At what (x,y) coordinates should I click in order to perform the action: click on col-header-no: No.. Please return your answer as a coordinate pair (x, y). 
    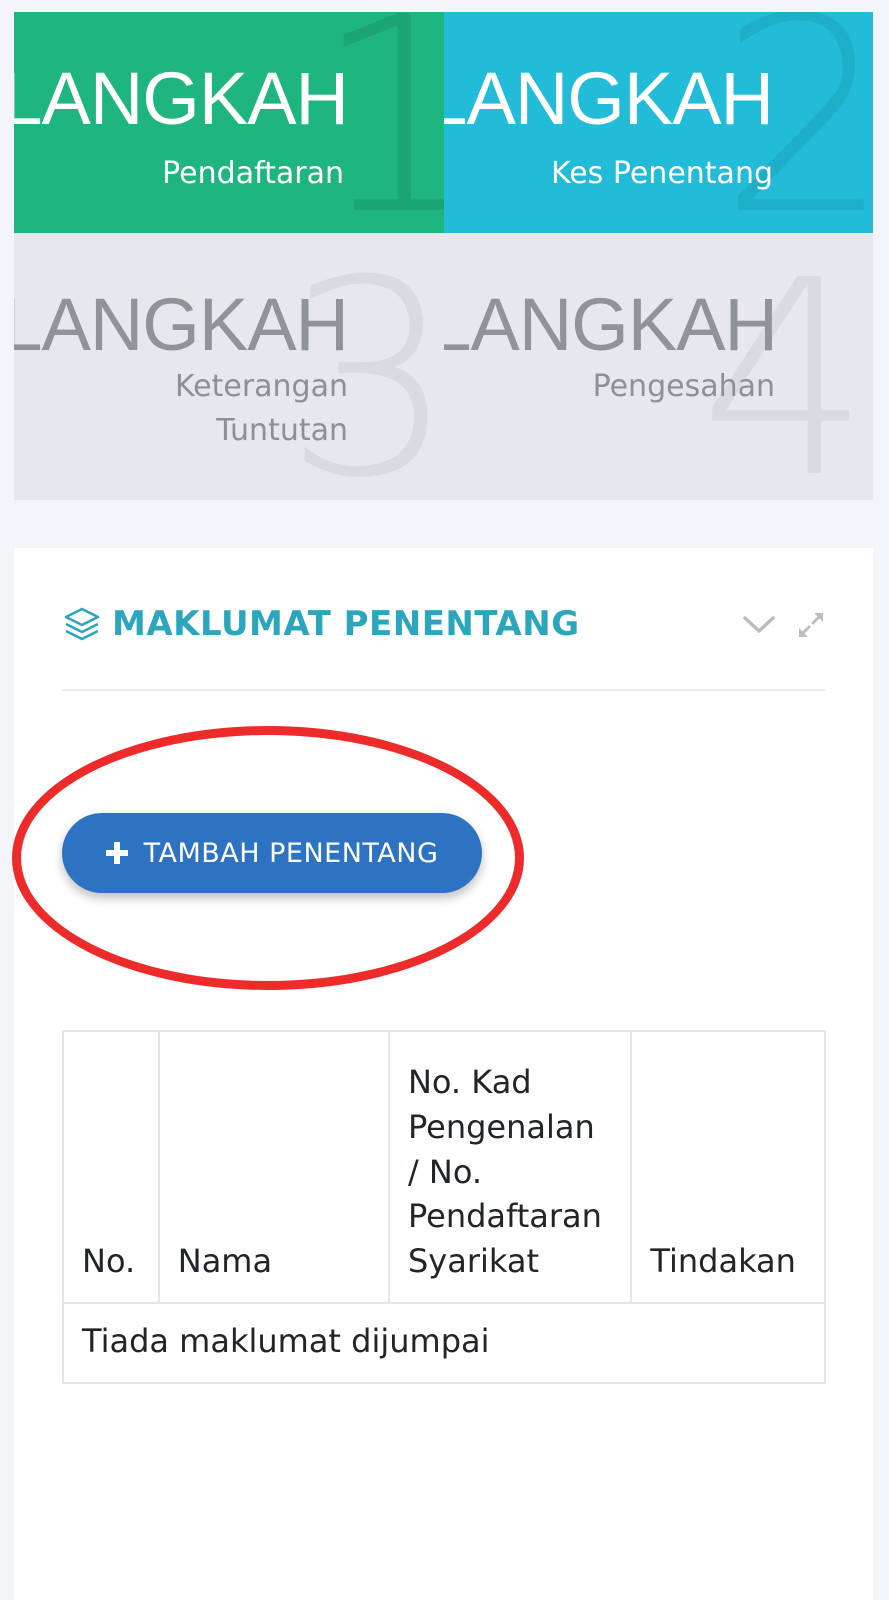
    Looking at the image, I should click on (111, 1167).